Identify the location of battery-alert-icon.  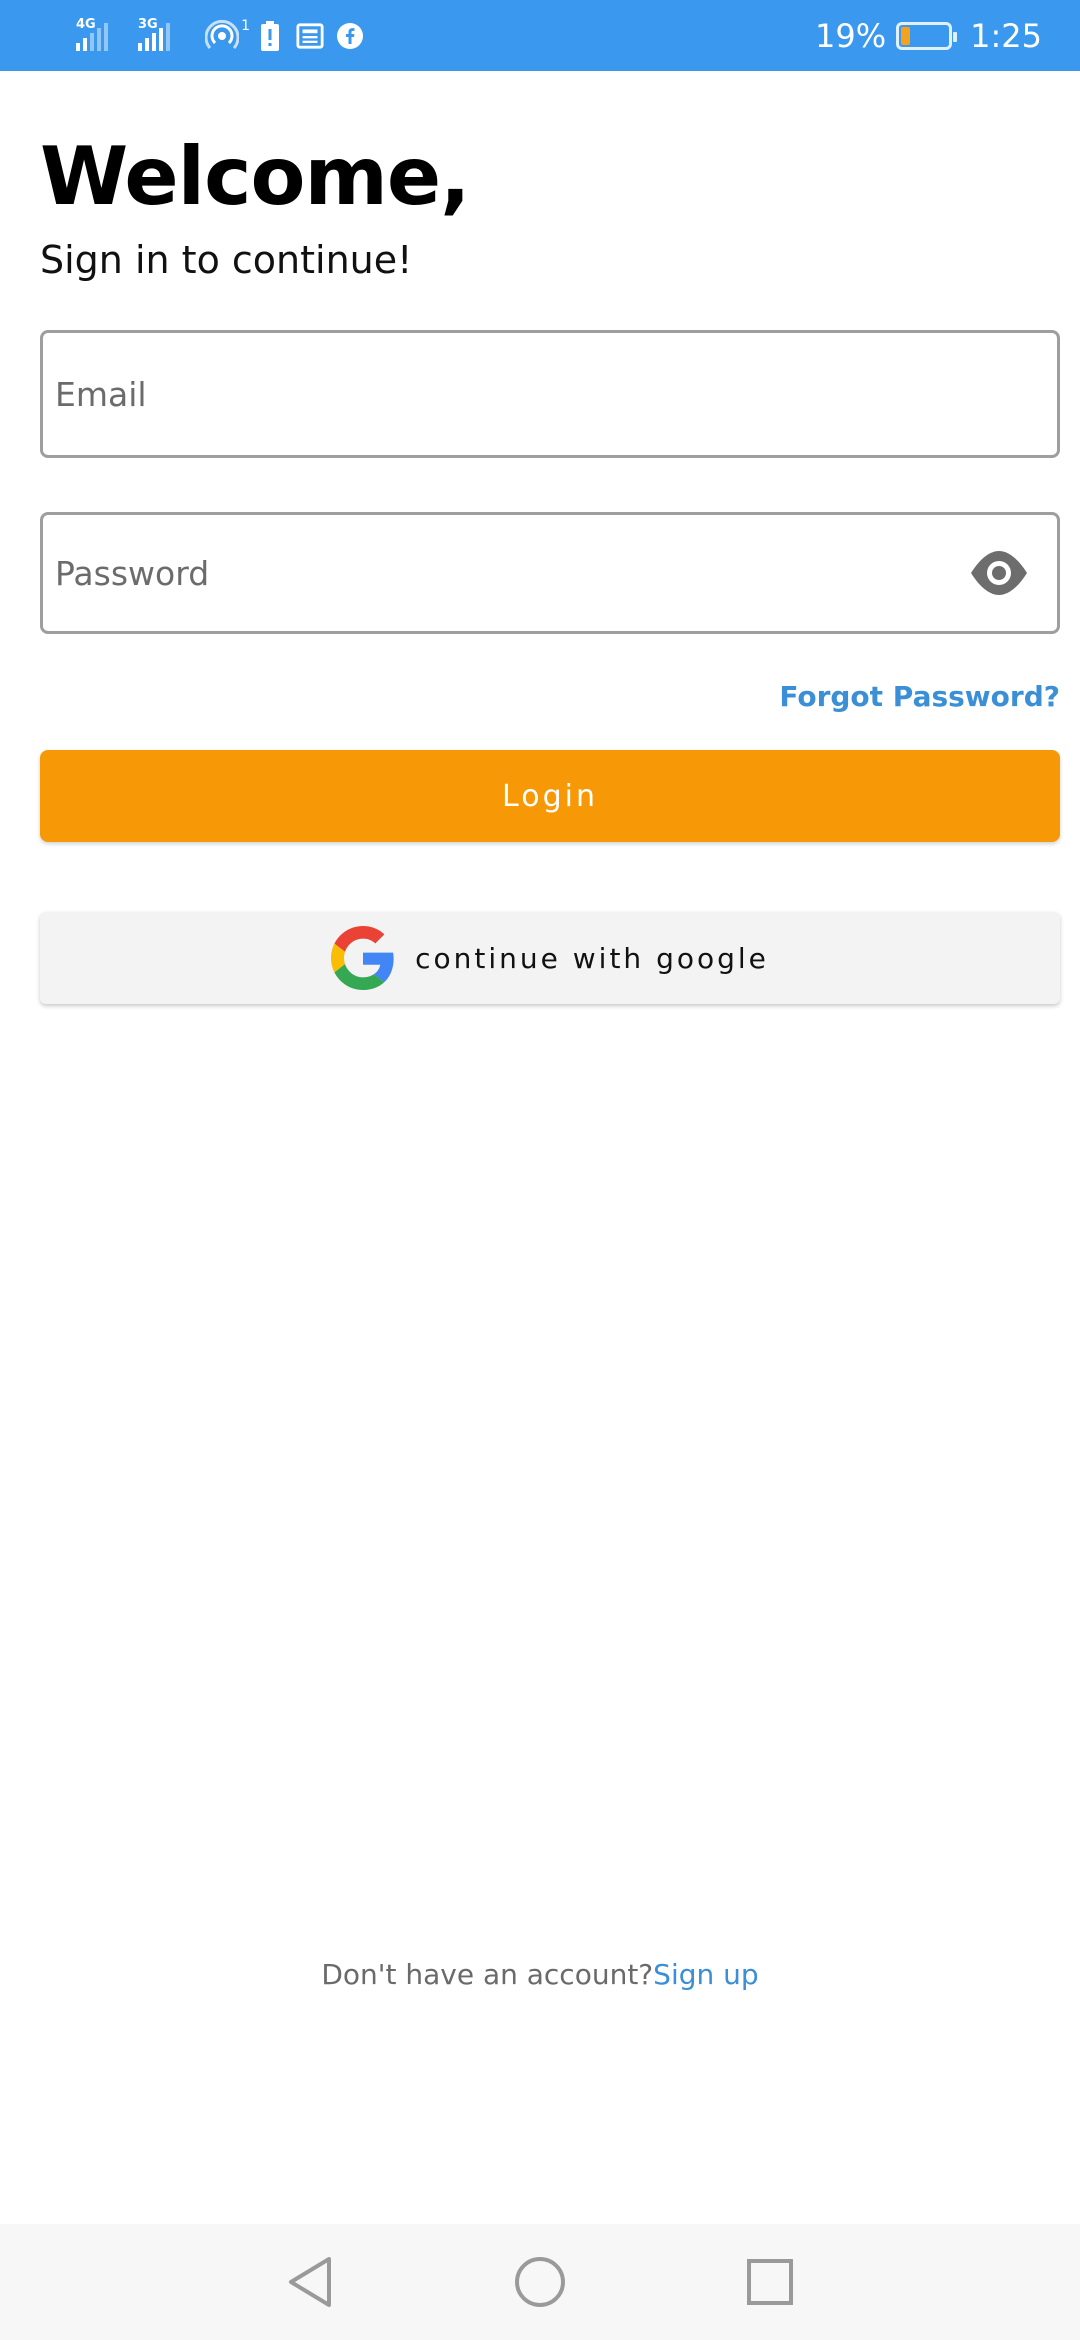
(270, 36).